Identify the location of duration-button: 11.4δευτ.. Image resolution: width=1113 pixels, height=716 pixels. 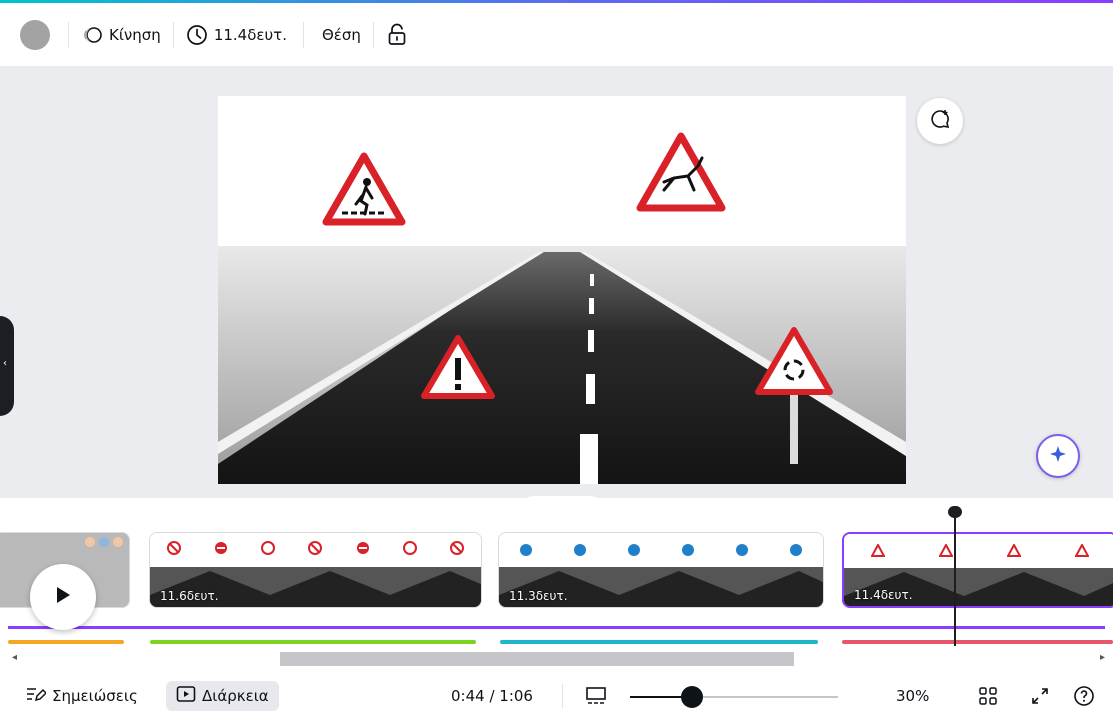
(236, 35).